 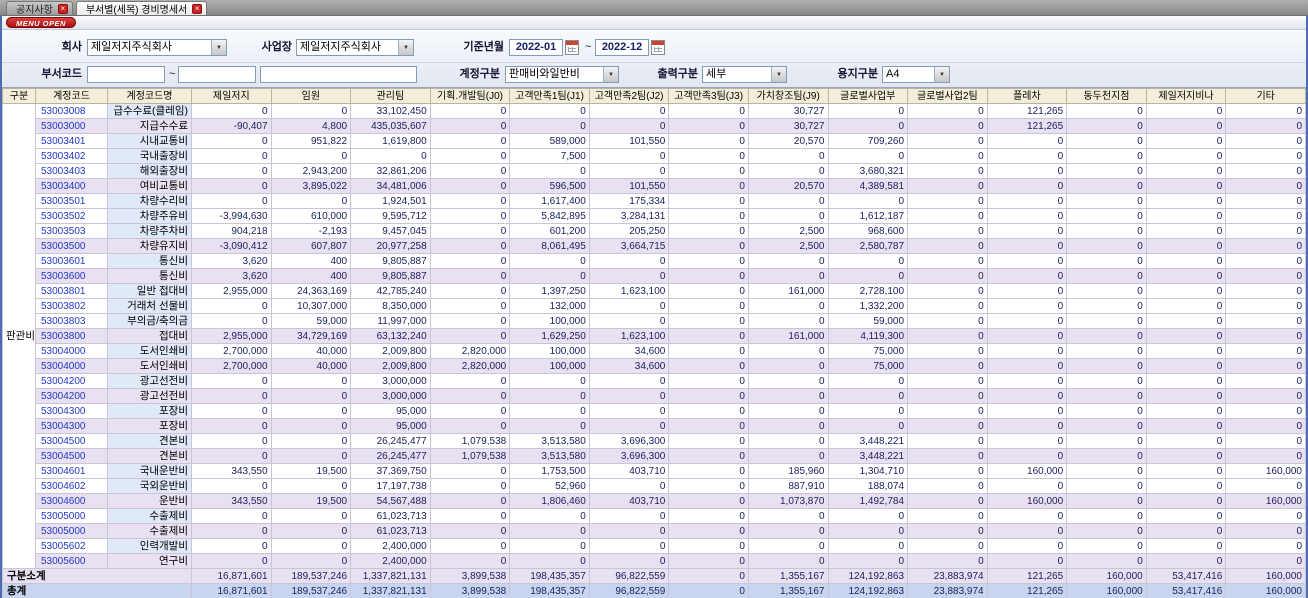 What do you see at coordinates (470, 576) in the screenshot?
I see `amount-cell: 3,899,538` at bounding box center [470, 576].